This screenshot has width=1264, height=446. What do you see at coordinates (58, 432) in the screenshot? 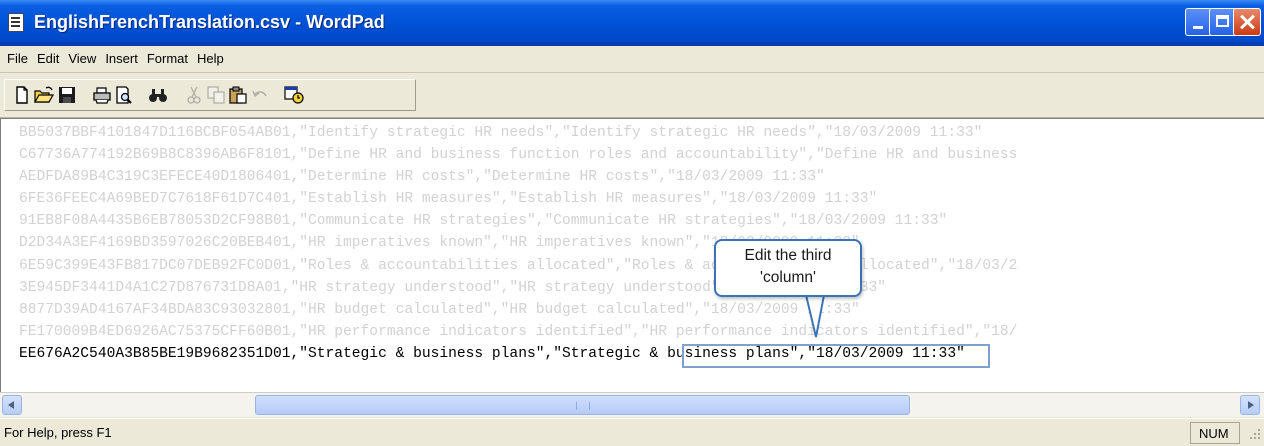
I see `status-help-text: For Help, press F1` at bounding box center [58, 432].